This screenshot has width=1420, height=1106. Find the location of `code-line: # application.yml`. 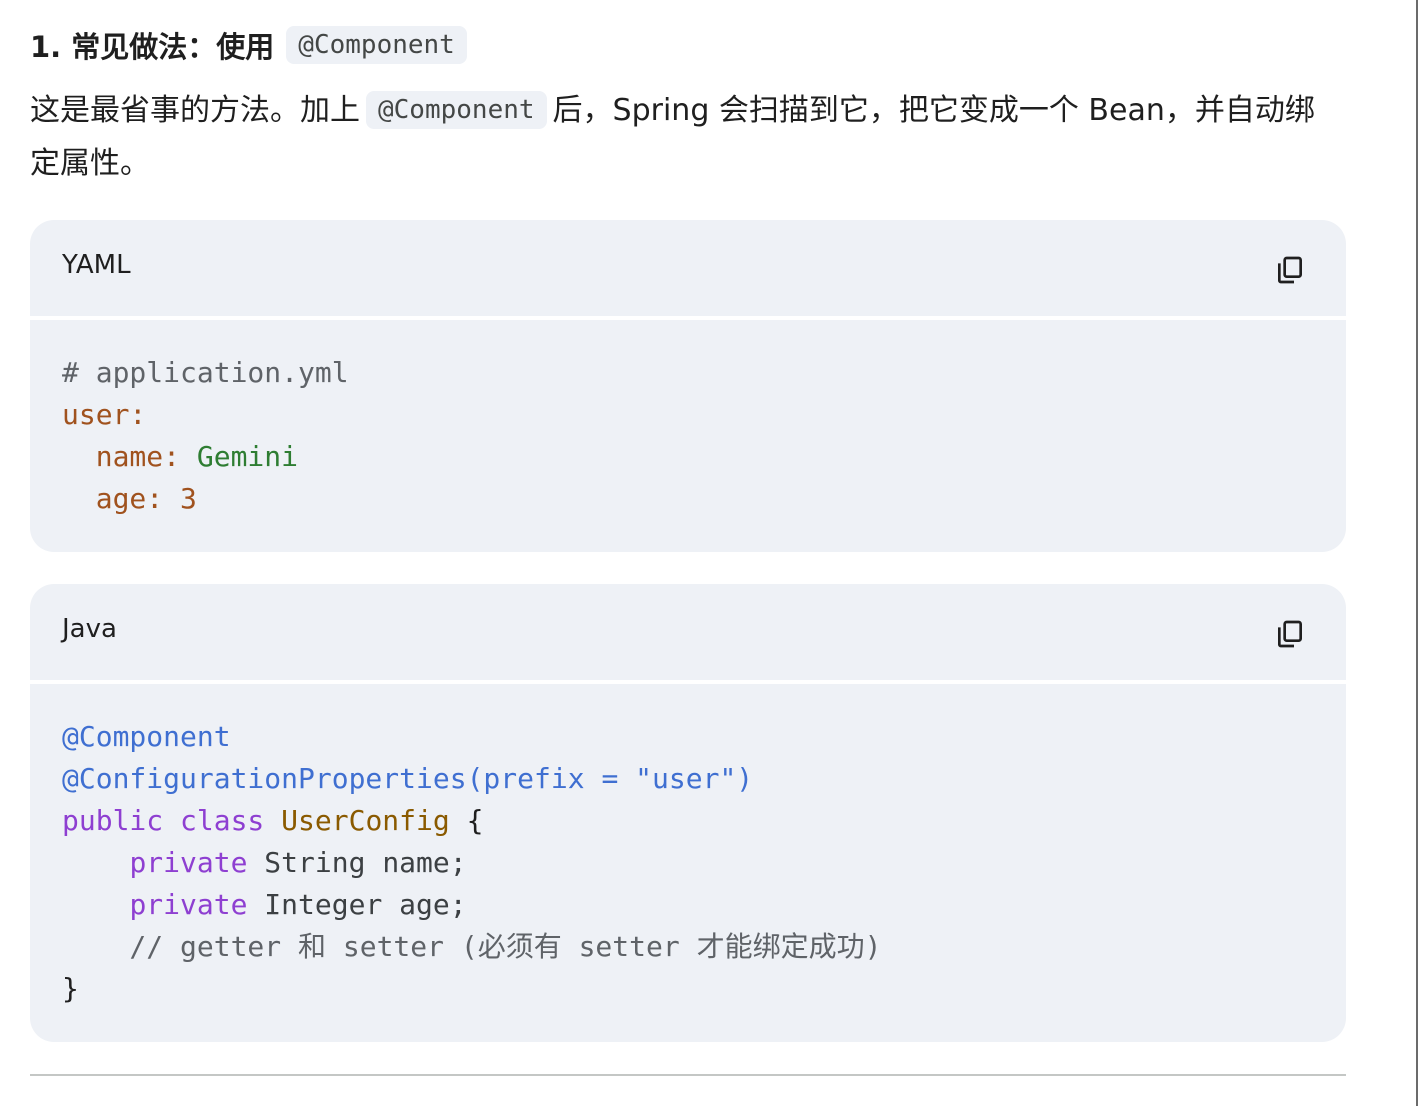

code-line: # application.yml is located at coordinates (688, 373).